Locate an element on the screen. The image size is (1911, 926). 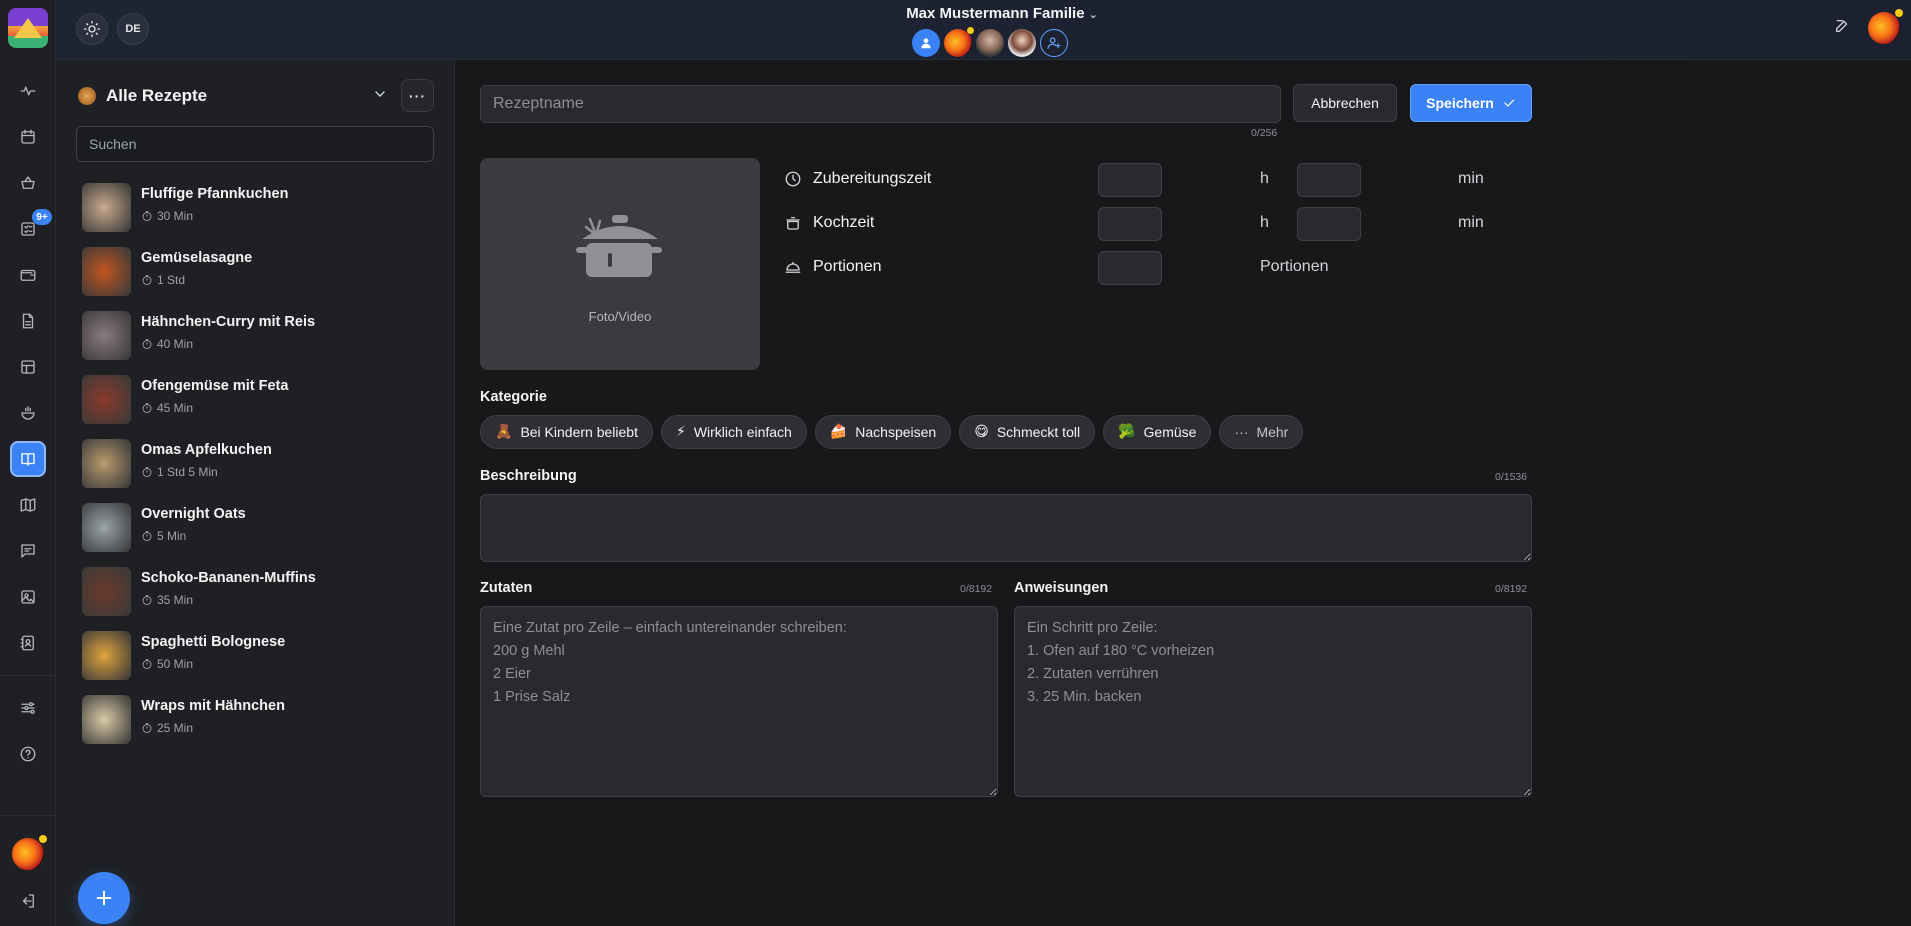
description-textarea is located at coordinates (1006, 528).